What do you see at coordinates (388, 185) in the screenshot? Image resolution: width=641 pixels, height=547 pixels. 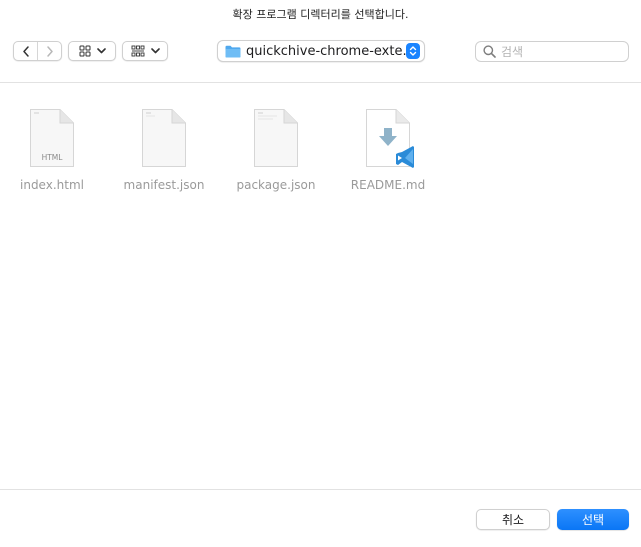 I see `file-name: README.md` at bounding box center [388, 185].